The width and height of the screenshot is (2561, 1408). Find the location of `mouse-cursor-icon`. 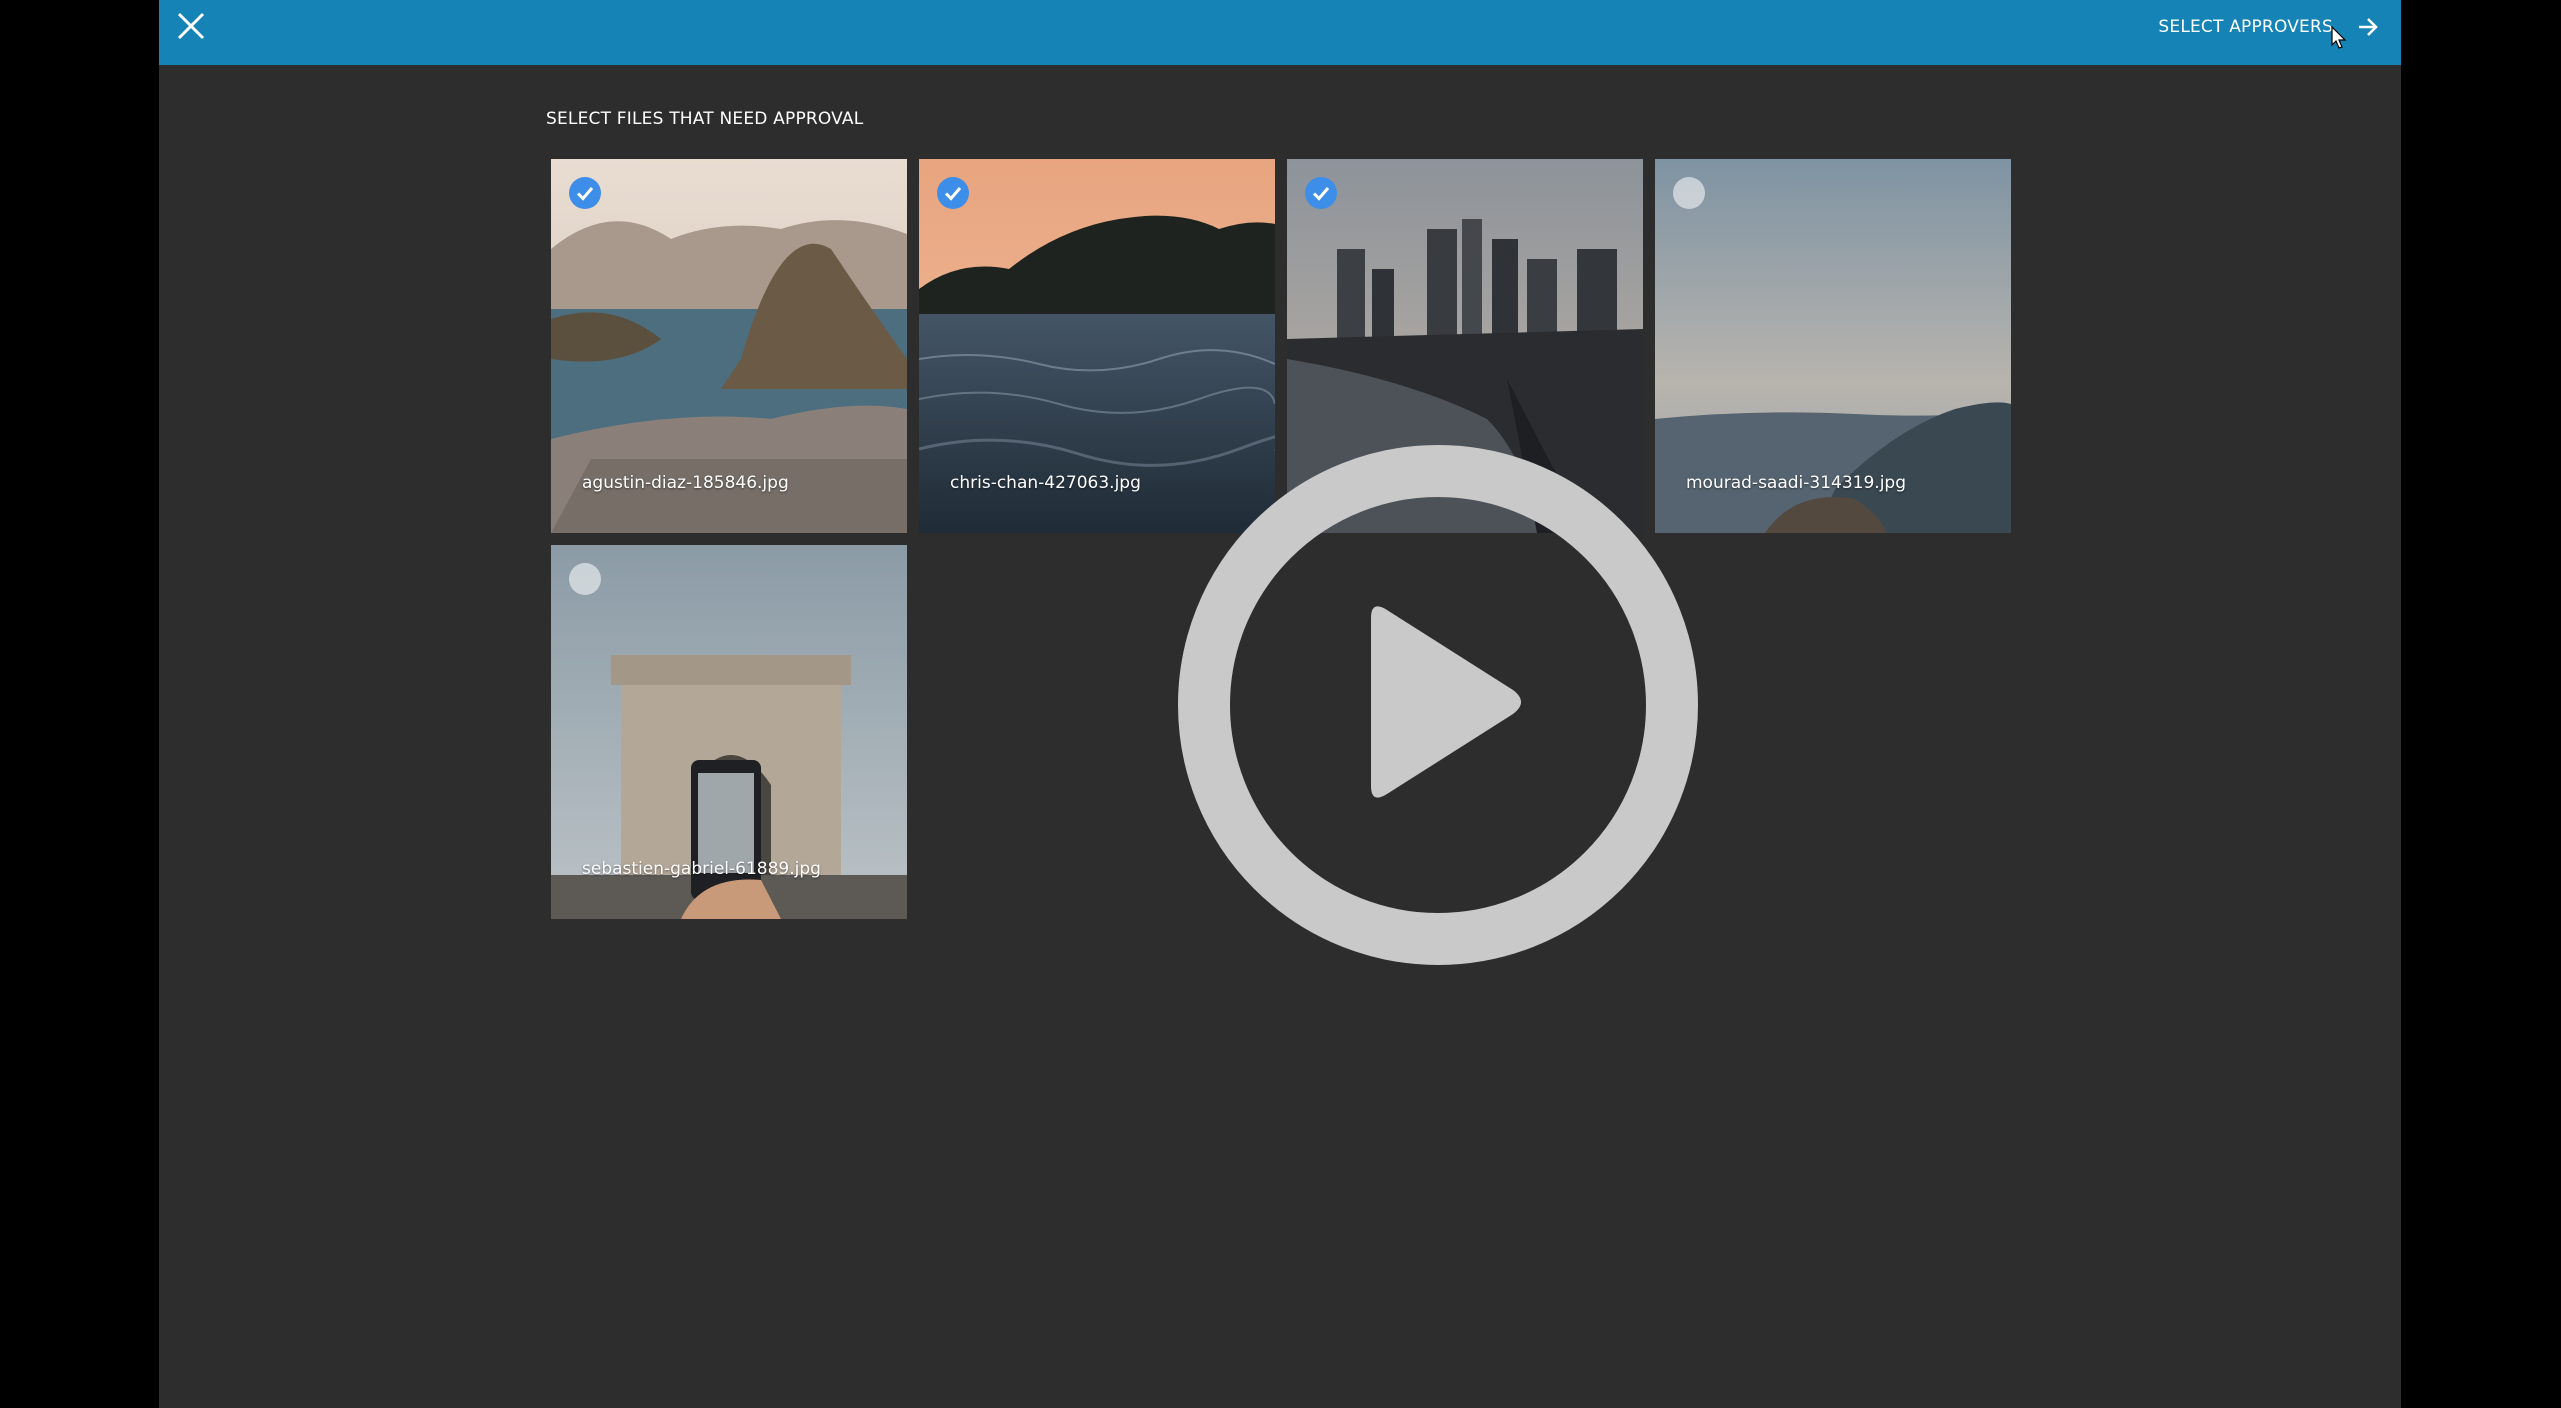

mouse-cursor-icon is located at coordinates (2339, 37).